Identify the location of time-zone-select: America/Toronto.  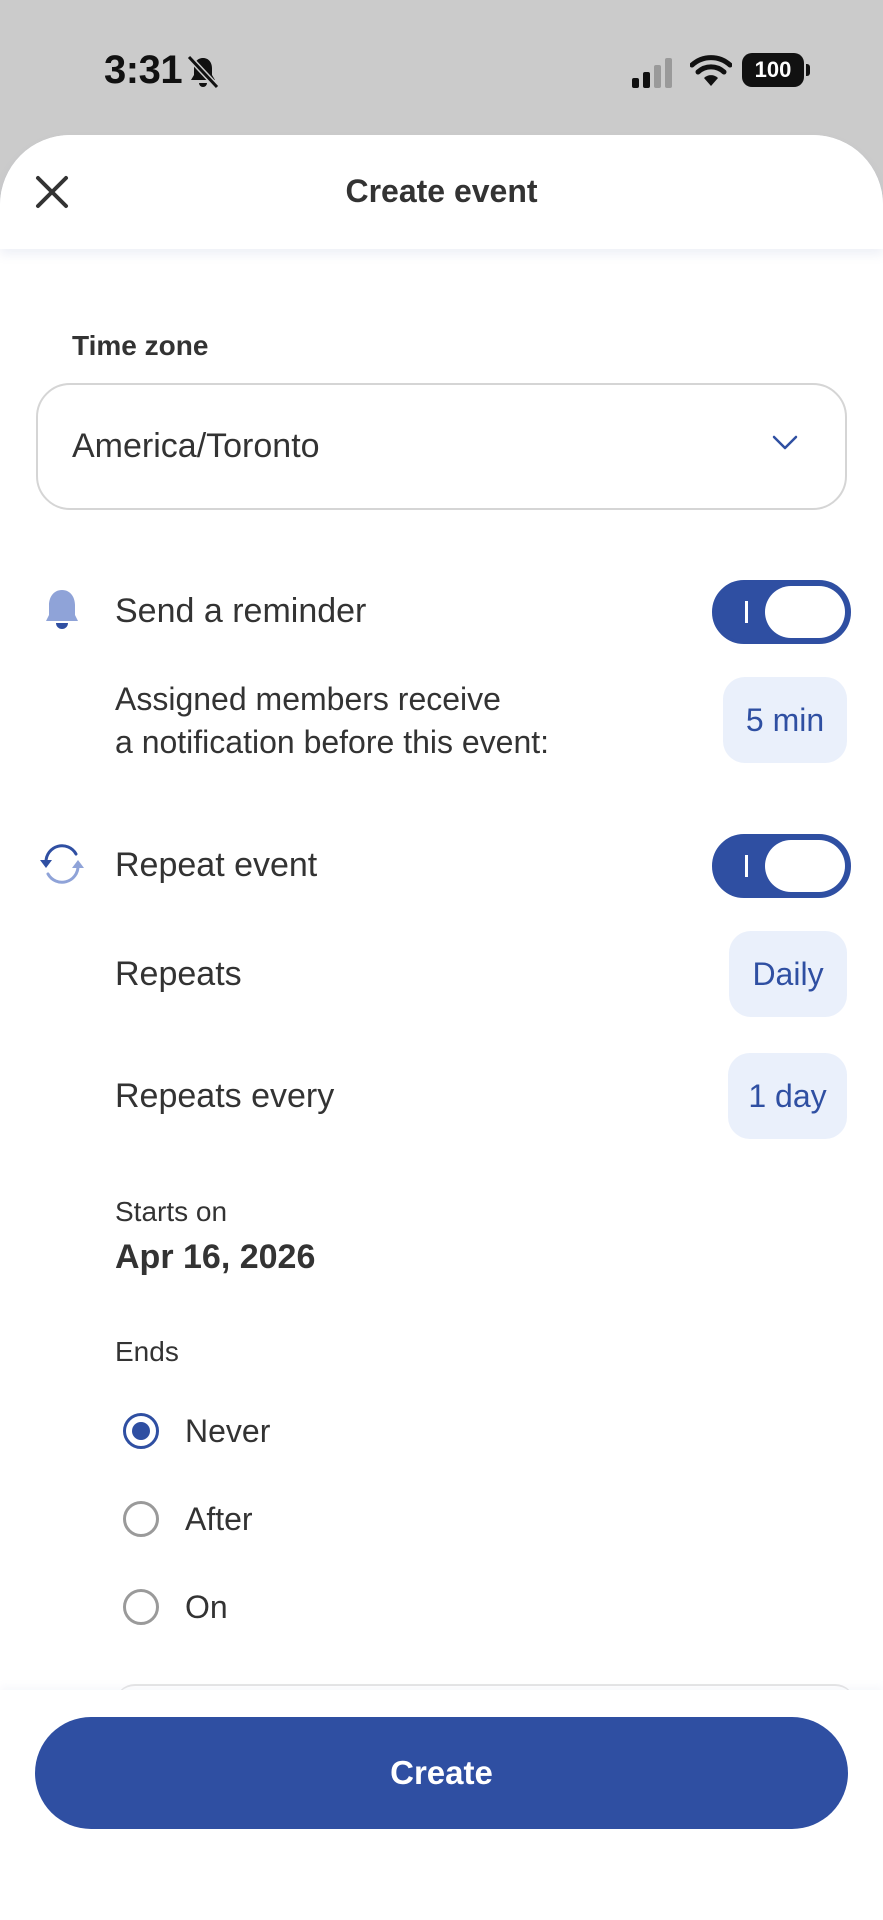
(441, 446).